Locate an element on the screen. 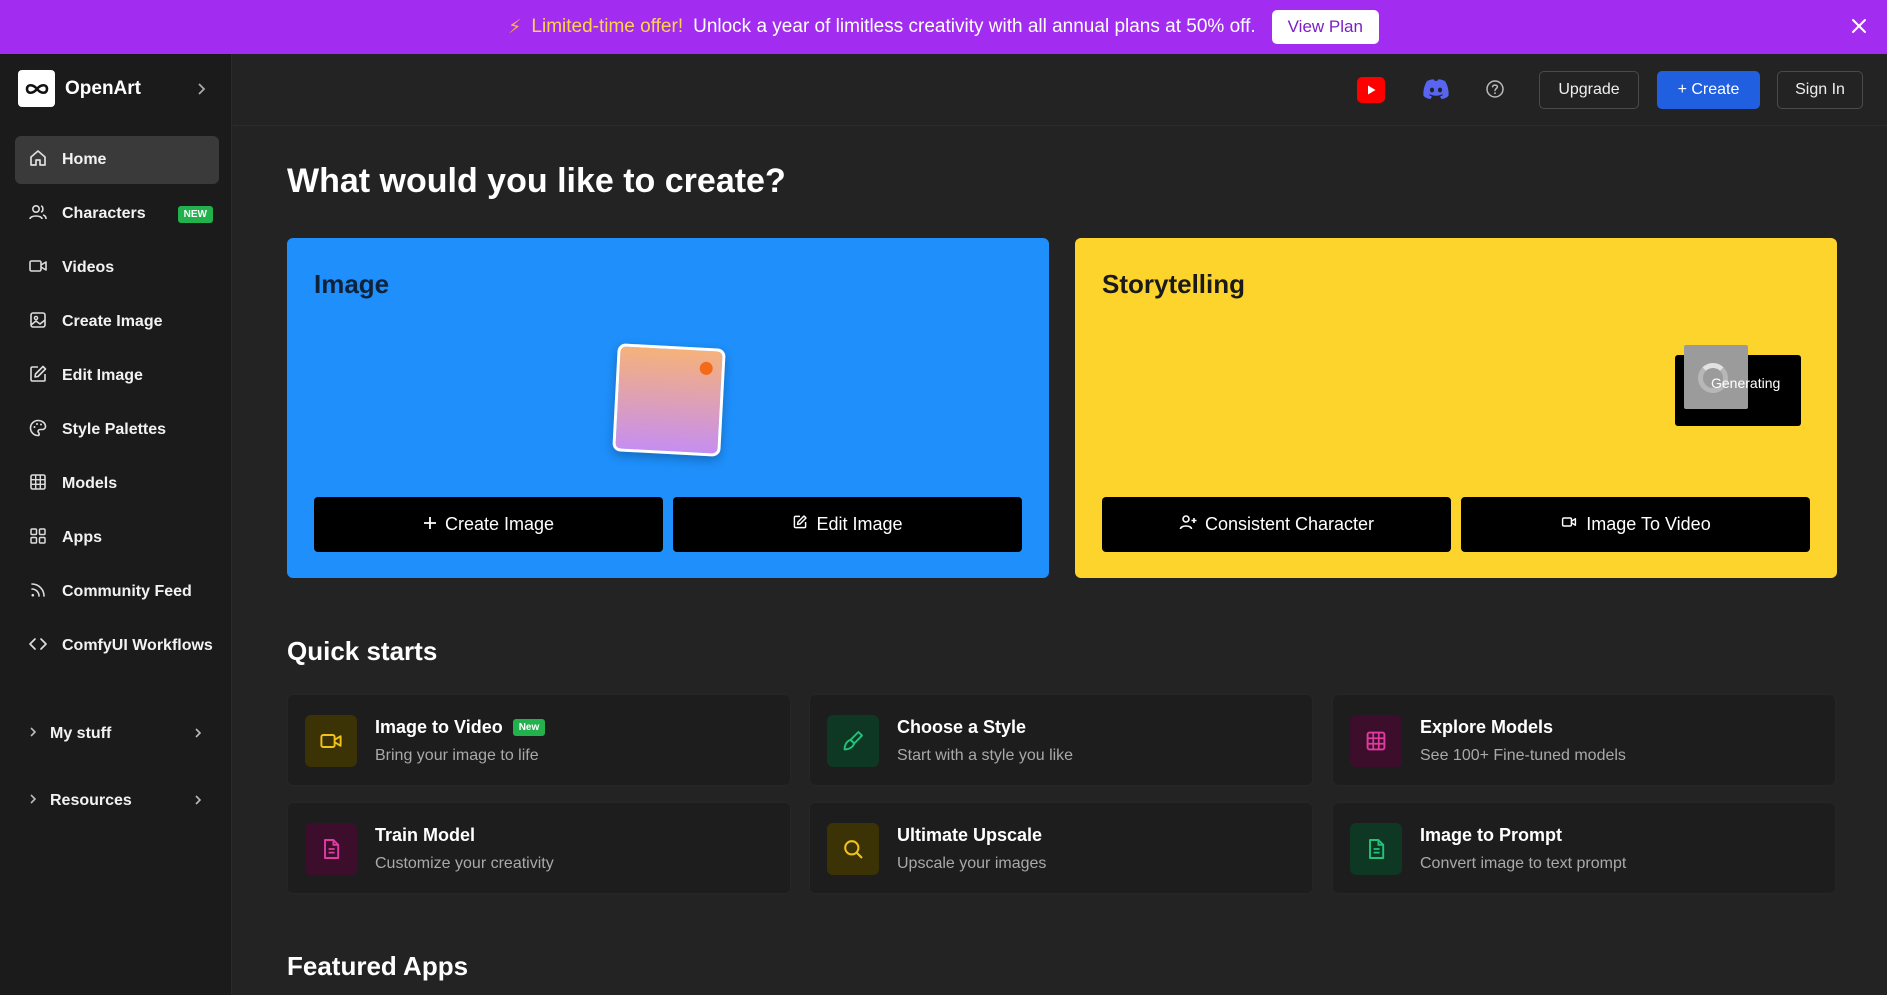  button-label: Consistent Character is located at coordinates (1289, 524).